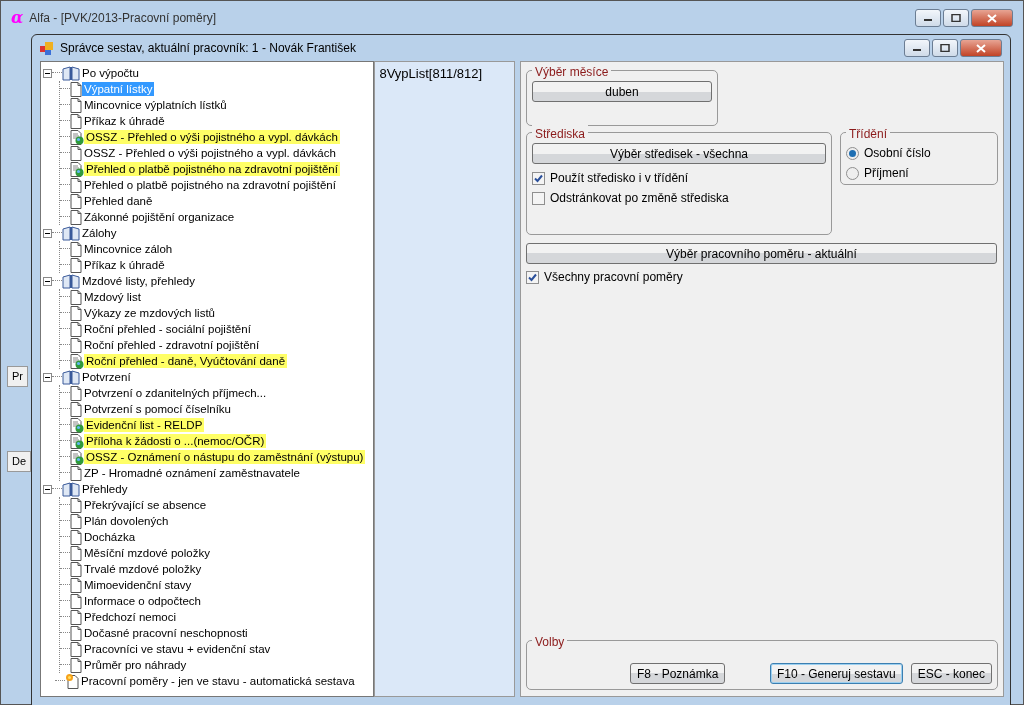  What do you see at coordinates (167, 329) in the screenshot?
I see `tree-item: Roční přehled - sociální pojištění` at bounding box center [167, 329].